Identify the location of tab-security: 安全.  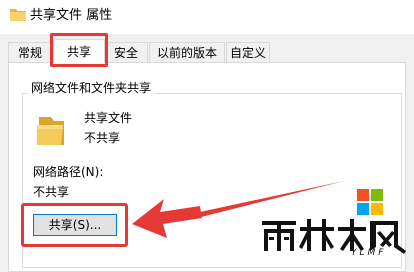
(126, 52).